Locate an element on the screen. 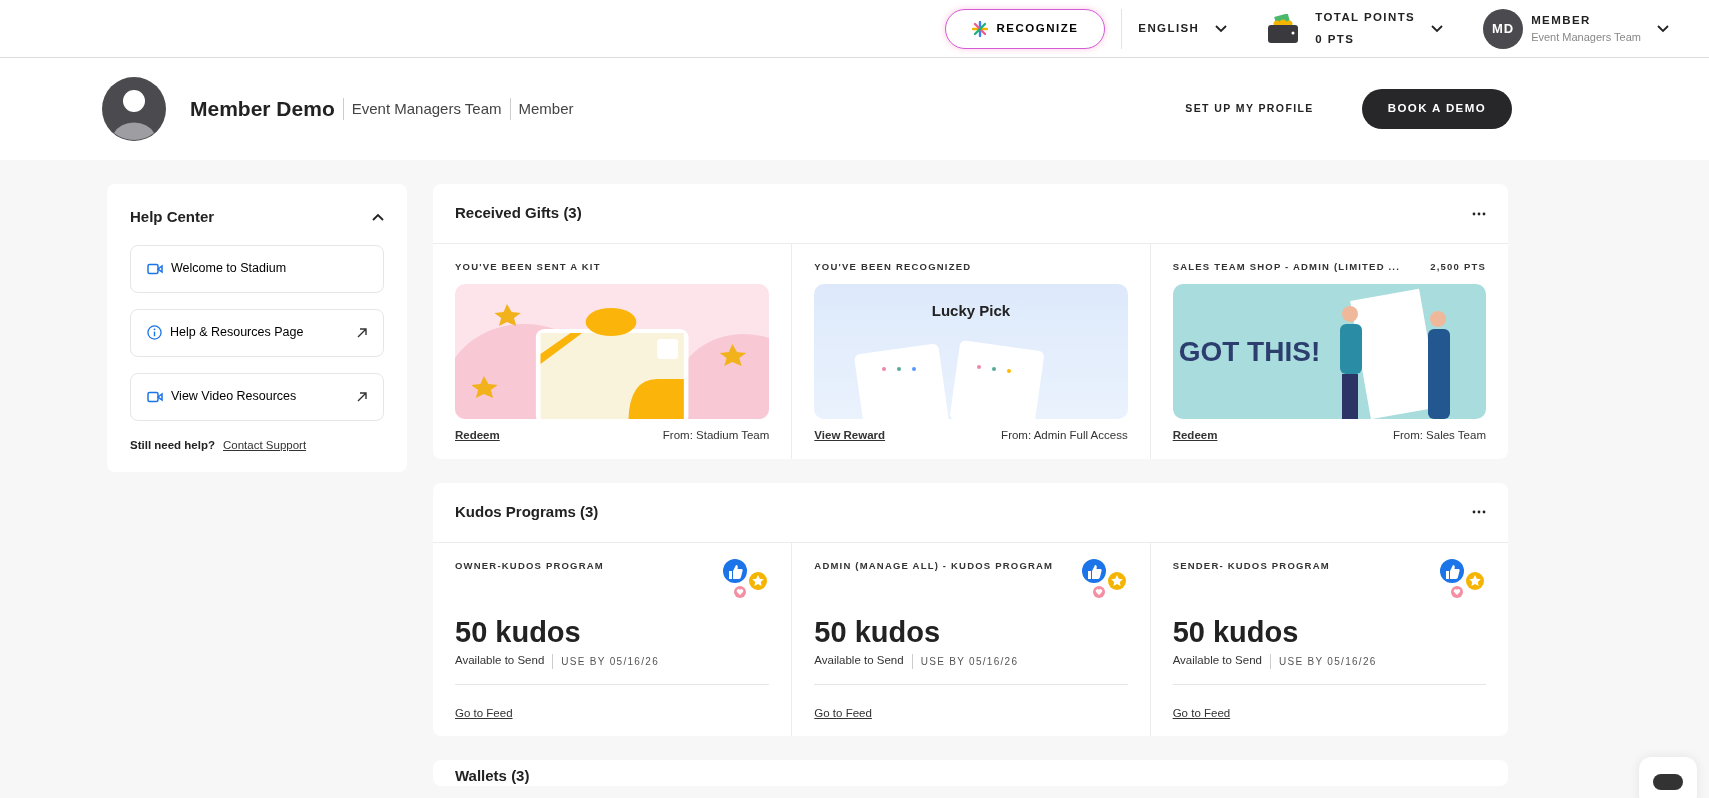  wallet-icon is located at coordinates (1283, 28).